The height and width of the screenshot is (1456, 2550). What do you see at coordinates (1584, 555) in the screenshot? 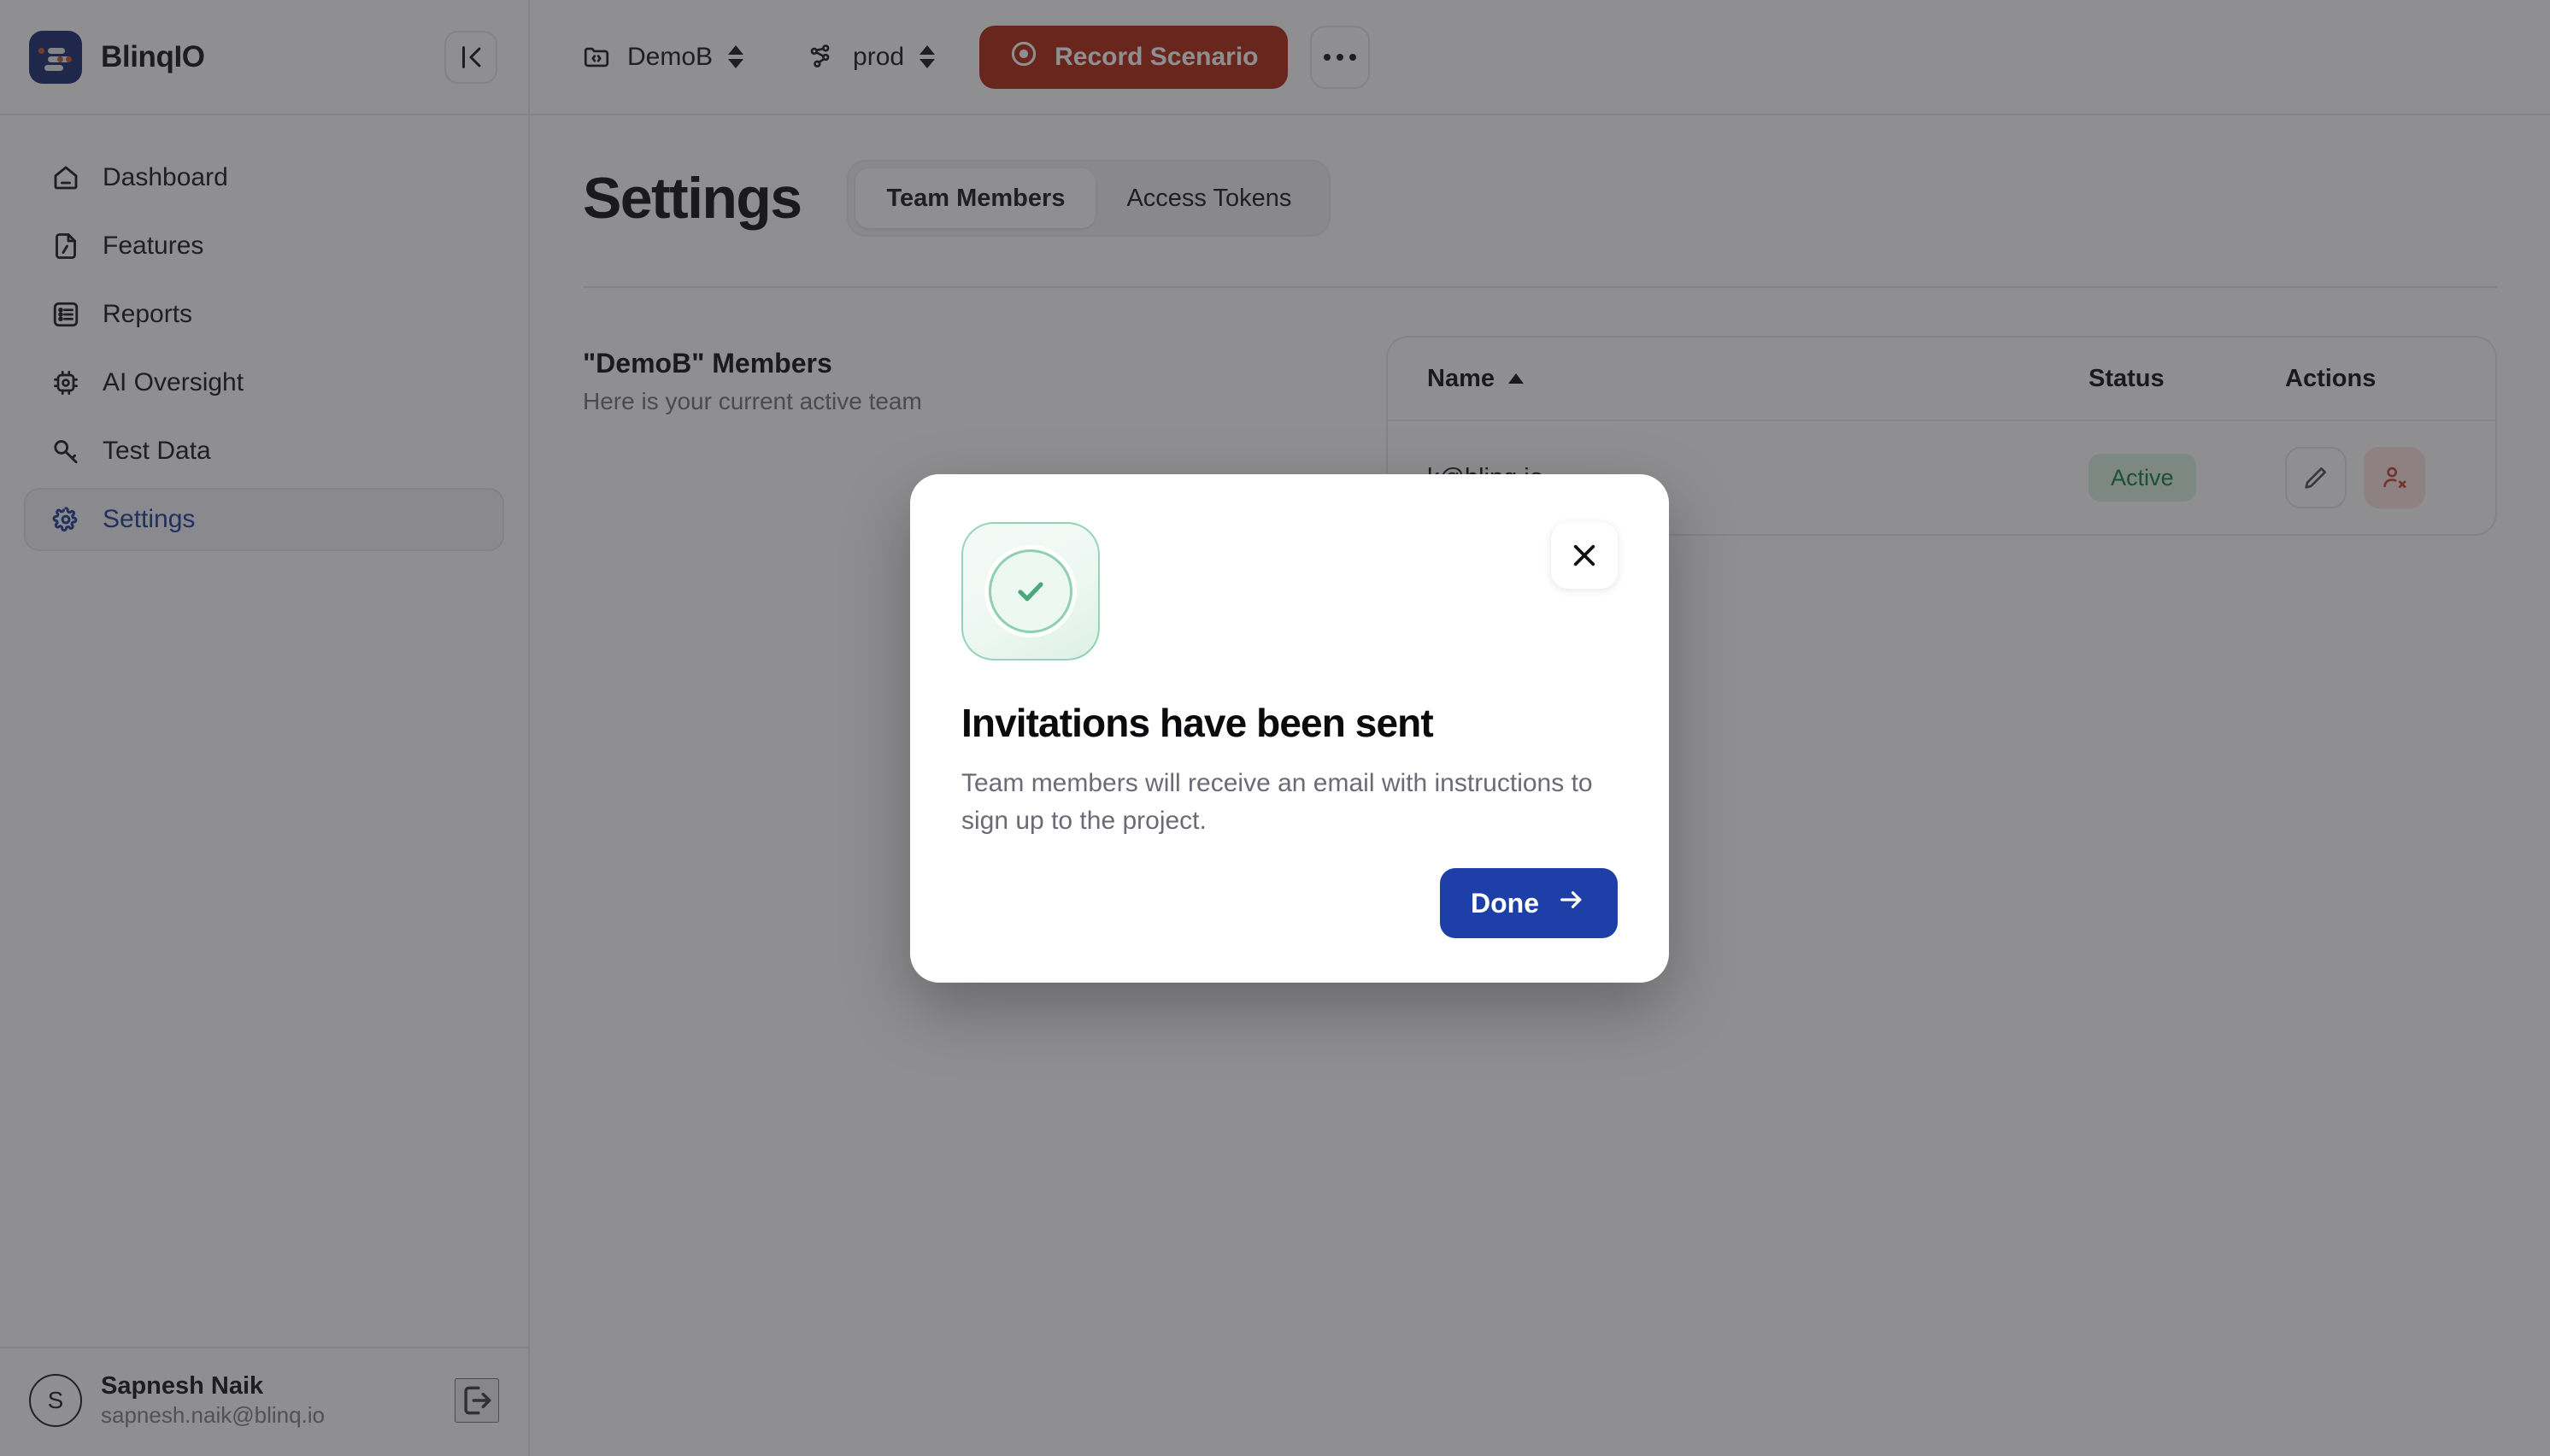
I see `close-x-icon` at bounding box center [1584, 555].